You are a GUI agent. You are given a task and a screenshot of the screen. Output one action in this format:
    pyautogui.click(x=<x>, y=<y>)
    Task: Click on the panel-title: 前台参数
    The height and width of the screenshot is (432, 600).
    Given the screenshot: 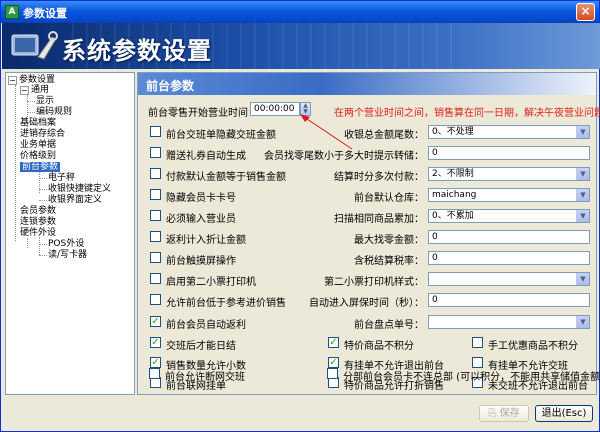 What is the action you would take?
    pyautogui.click(x=170, y=86)
    